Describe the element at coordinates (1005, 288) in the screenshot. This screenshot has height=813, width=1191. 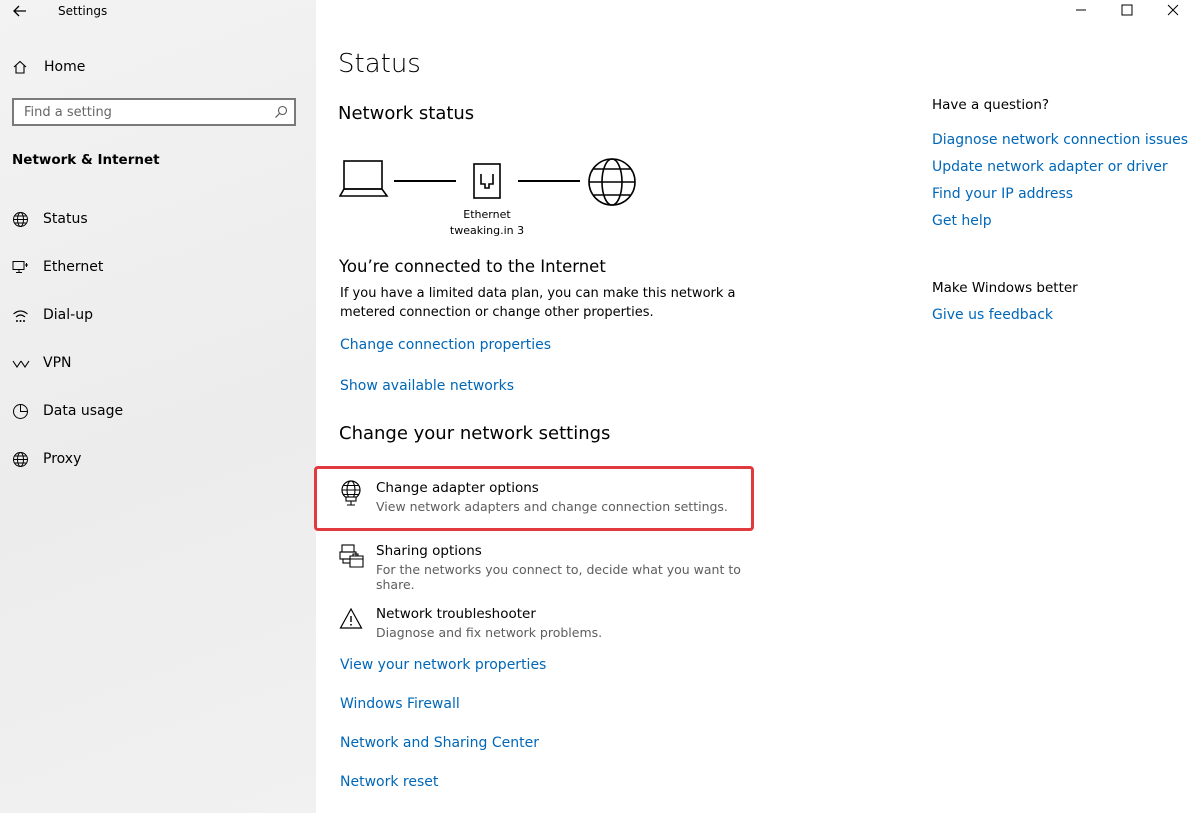
I see `feedback-heading: Make Windows better` at that location.